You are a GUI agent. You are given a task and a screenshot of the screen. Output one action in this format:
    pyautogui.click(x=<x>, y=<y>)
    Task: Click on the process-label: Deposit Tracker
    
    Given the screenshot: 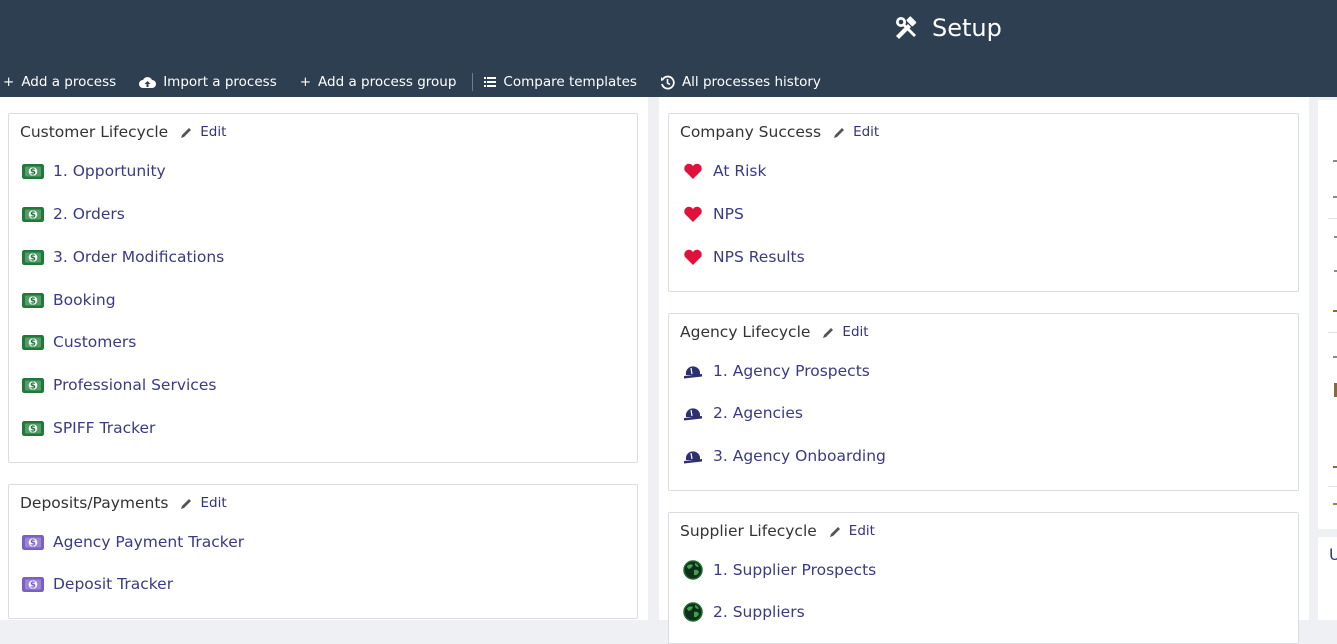 What is the action you would take?
    pyautogui.click(x=113, y=584)
    